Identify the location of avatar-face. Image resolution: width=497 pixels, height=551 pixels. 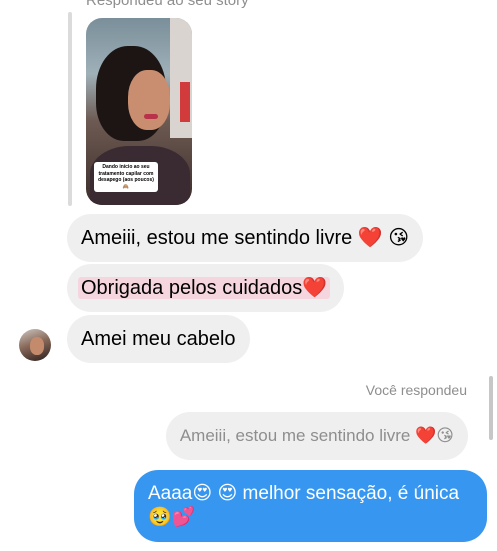
(37, 346).